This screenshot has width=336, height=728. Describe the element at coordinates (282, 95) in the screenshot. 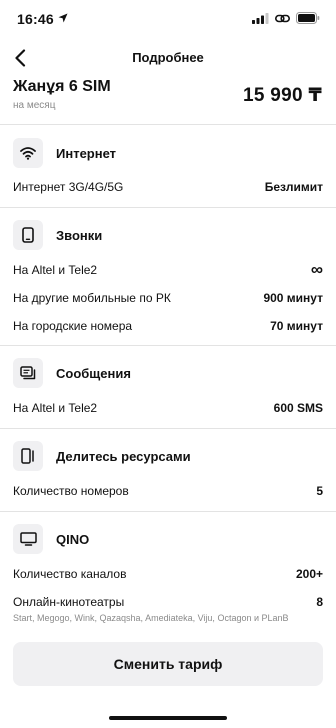

I see `plan-price: 15 990 ₸` at that location.